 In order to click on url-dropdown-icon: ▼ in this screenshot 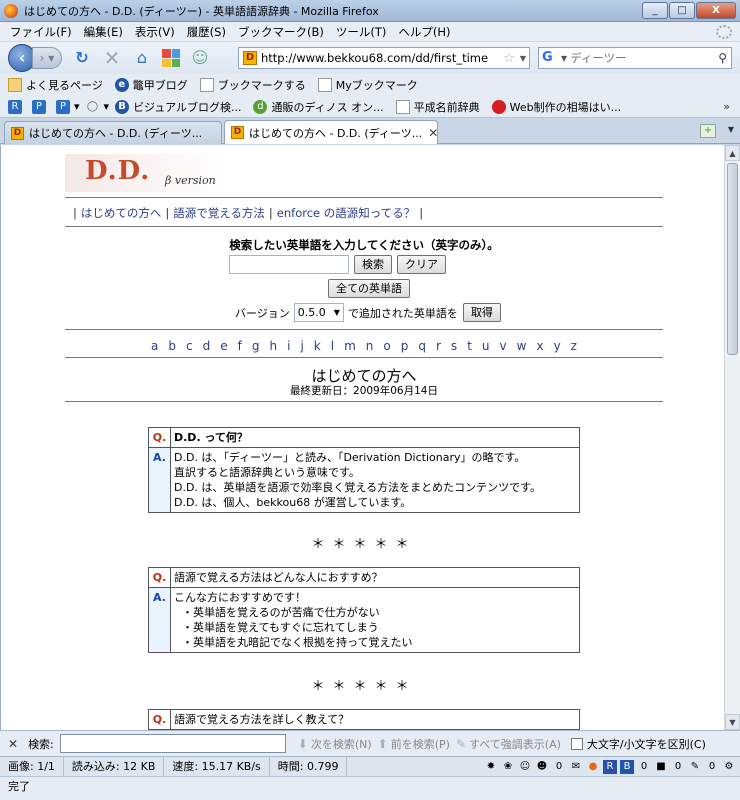, I will do `click(523, 58)`.